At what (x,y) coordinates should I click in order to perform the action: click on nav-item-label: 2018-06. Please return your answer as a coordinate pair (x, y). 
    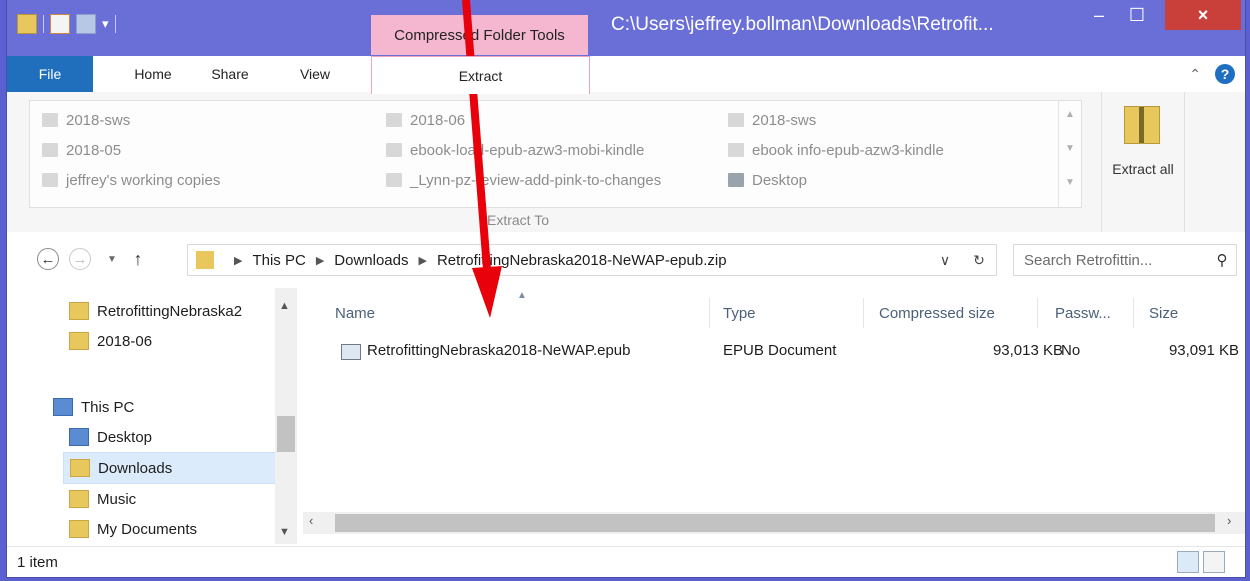
    Looking at the image, I should click on (125, 341).